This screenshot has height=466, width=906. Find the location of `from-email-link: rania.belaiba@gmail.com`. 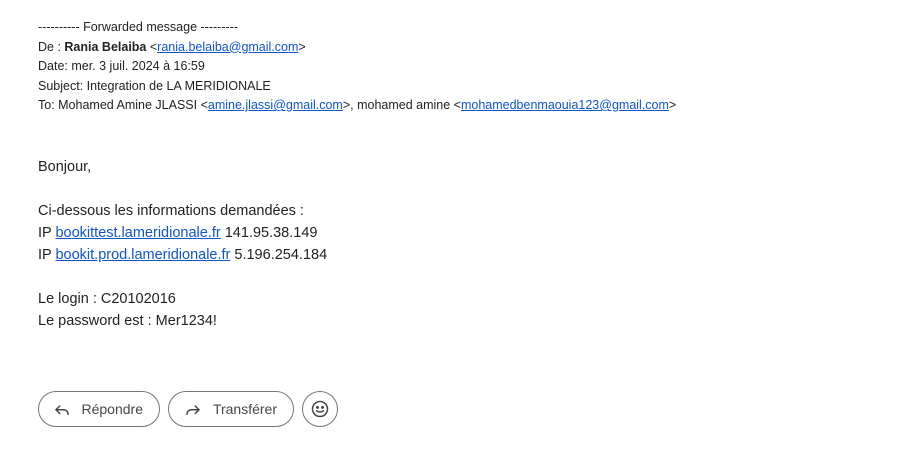

from-email-link: rania.belaiba@gmail.com is located at coordinates (227, 47).